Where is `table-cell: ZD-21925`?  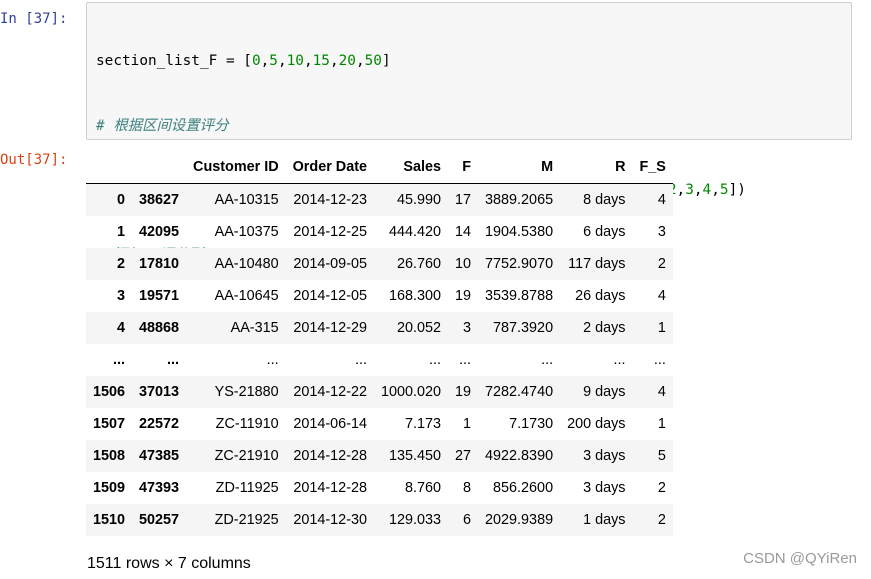
table-cell: ZD-21925 is located at coordinates (246, 520).